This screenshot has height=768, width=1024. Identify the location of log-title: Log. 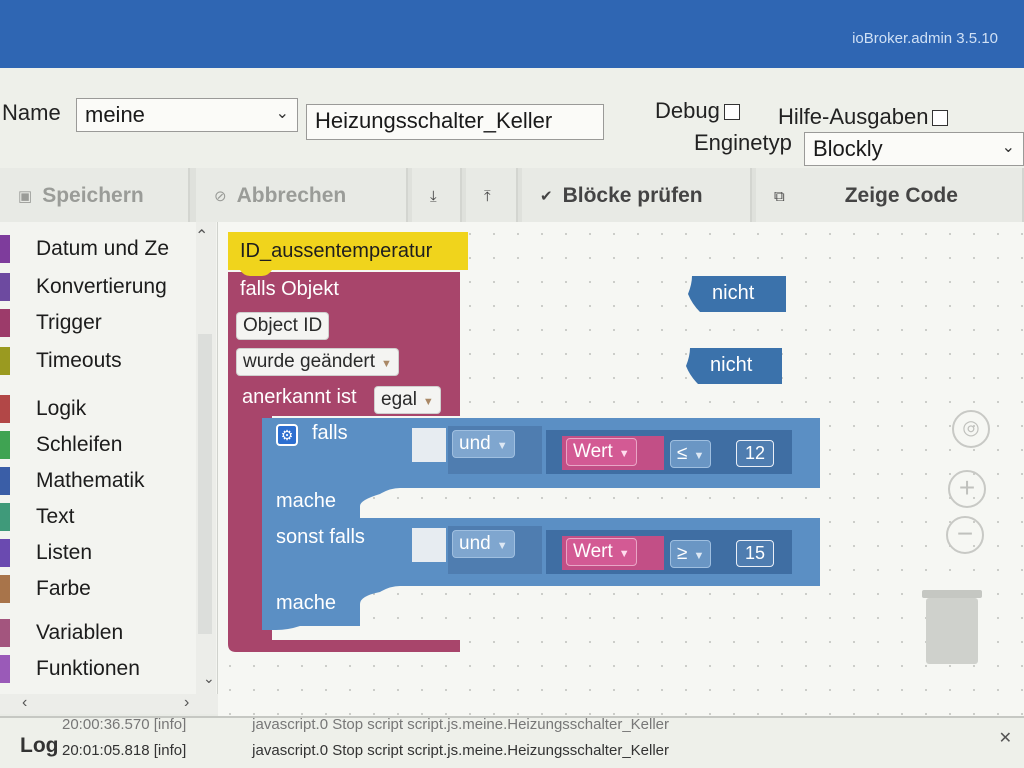
(39, 745).